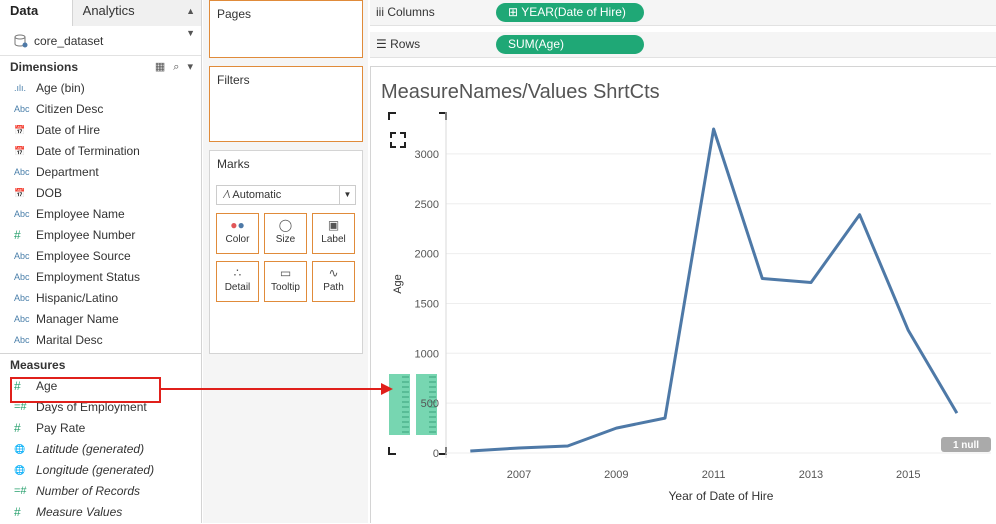 The width and height of the screenshot is (996, 524). I want to click on tab-analytics-label: Analytics, so click(108, 10).